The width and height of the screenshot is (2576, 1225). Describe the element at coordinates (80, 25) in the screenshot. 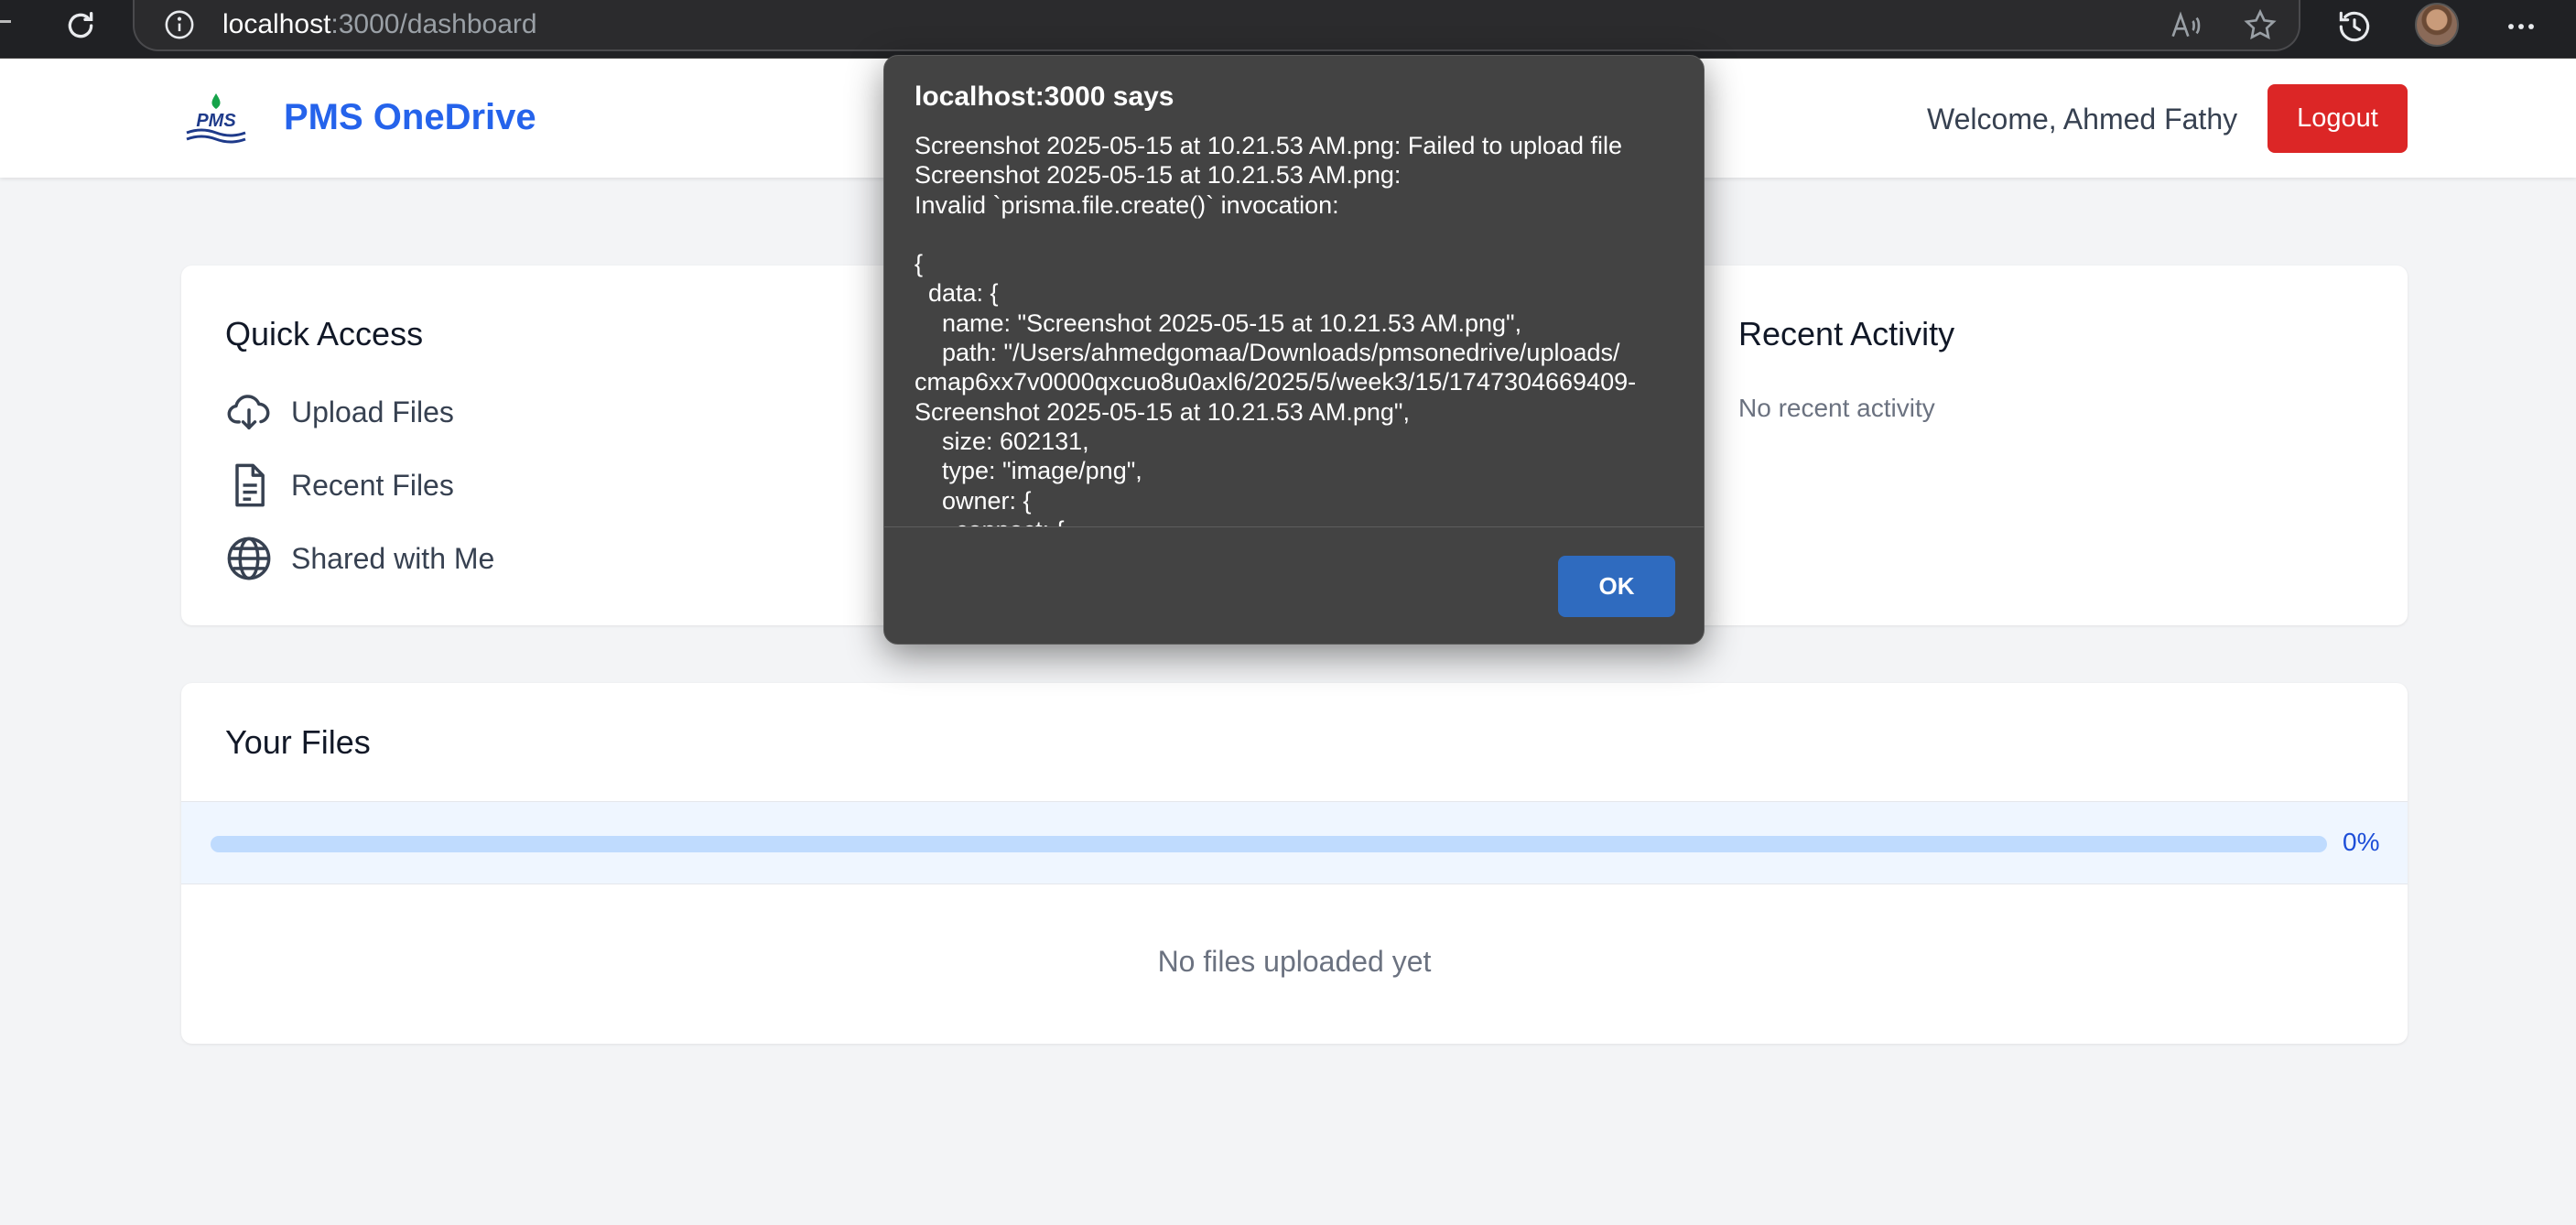

I see `reload-icon` at that location.